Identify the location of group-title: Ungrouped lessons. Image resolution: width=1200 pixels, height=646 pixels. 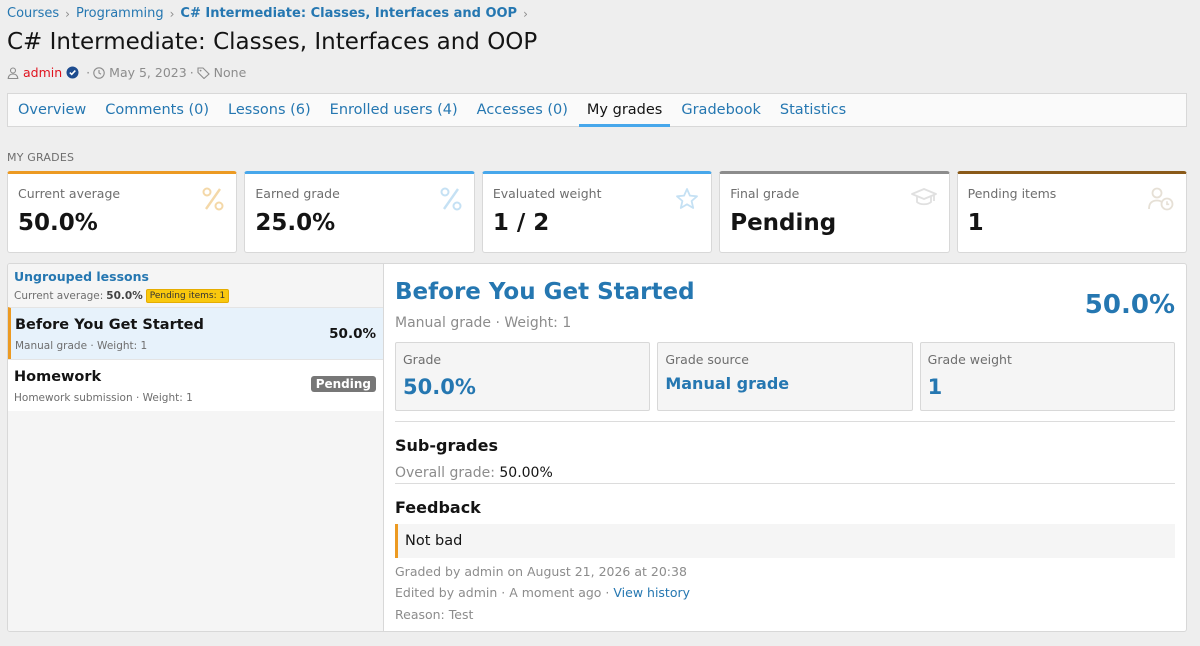
(195, 276).